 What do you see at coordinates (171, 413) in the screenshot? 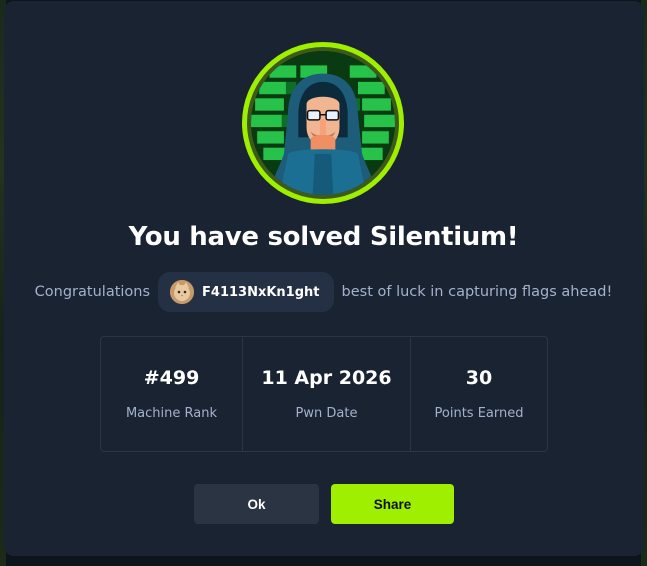
I see `machine-rank-label: Machine Rank` at bounding box center [171, 413].